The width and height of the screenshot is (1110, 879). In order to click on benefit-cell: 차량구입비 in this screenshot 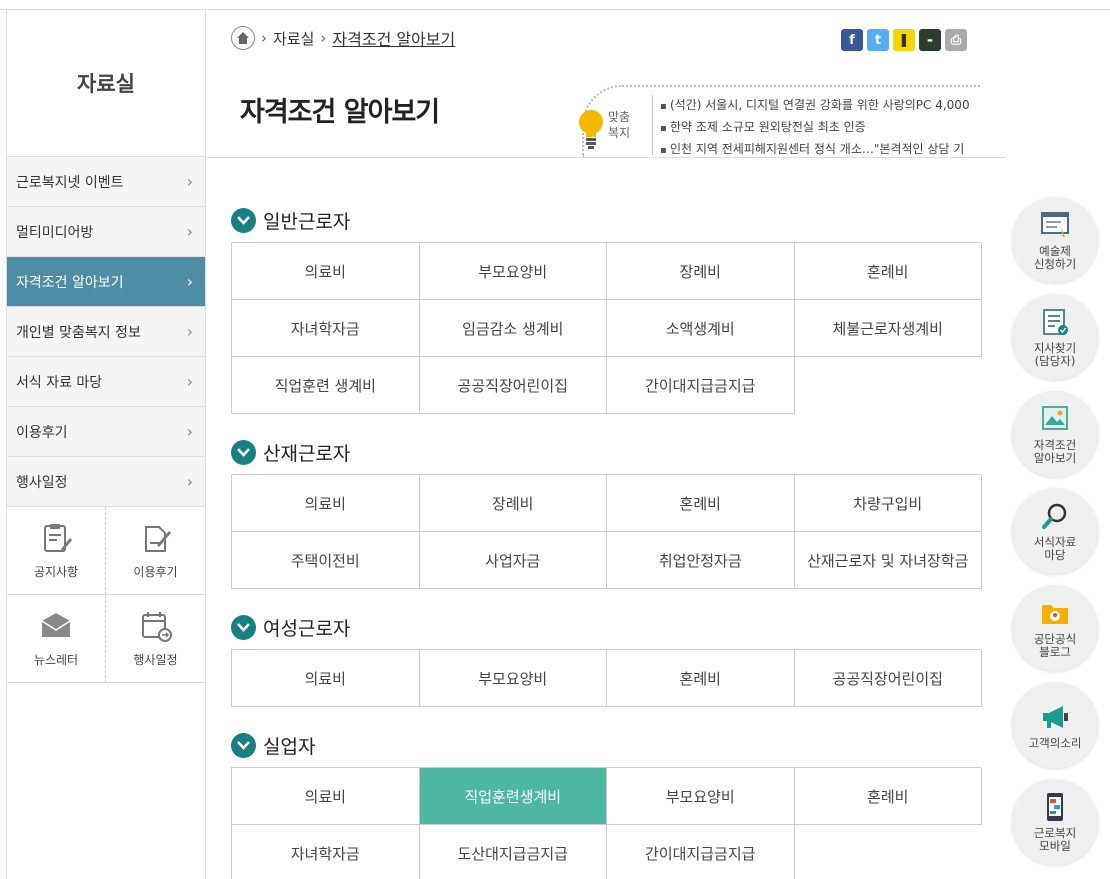, I will do `click(888, 503)`.